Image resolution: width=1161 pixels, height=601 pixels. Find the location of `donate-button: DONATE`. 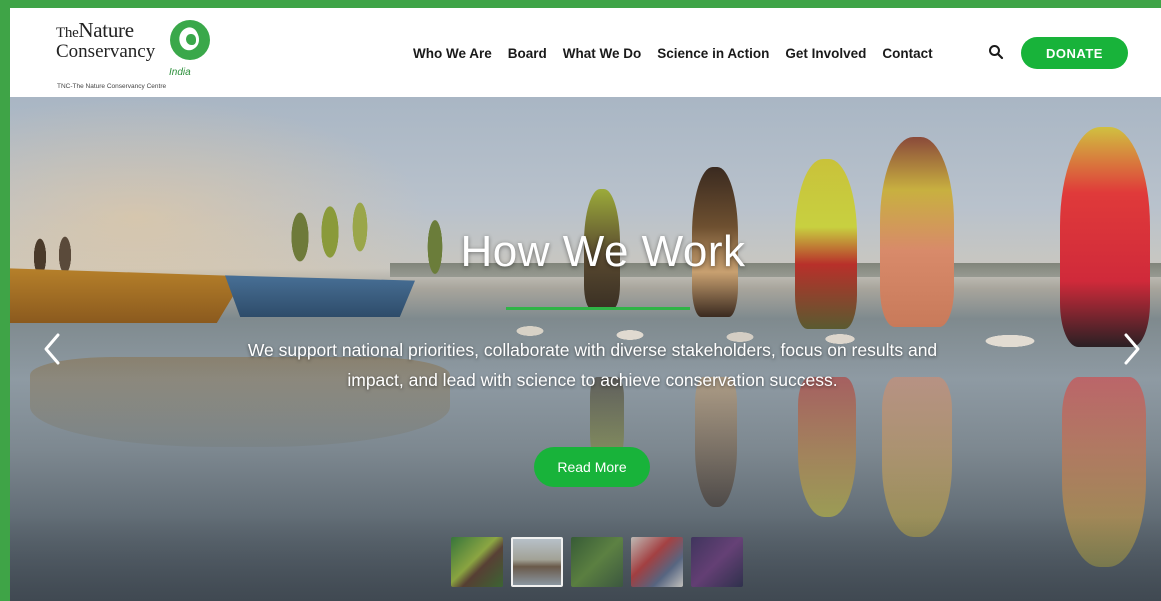

donate-button: DONATE is located at coordinates (1074, 53).